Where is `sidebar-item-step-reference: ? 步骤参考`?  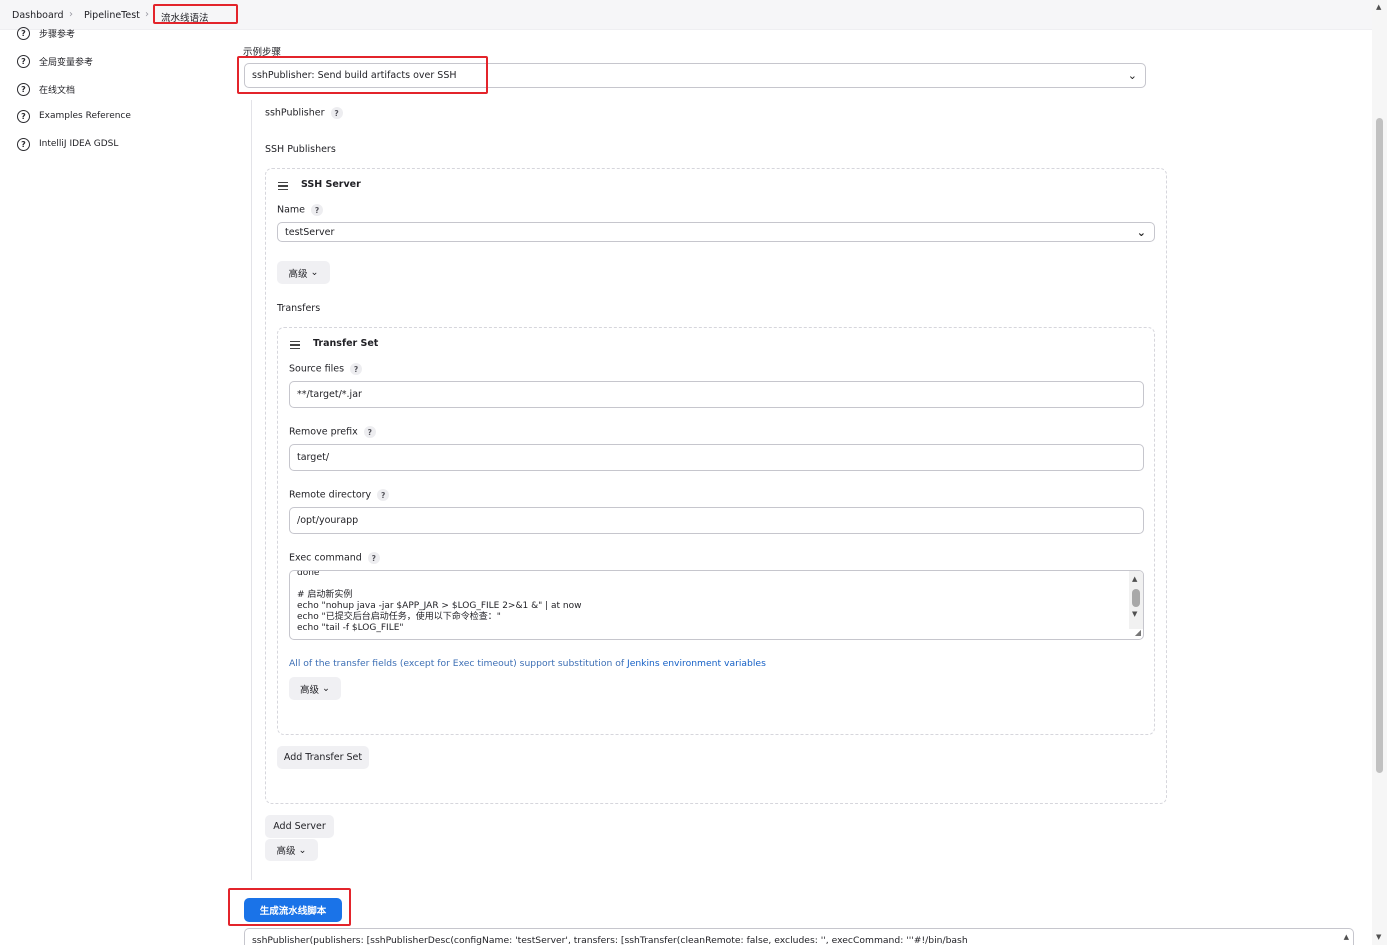 sidebar-item-step-reference: ? 步骤参考 is located at coordinates (46, 33).